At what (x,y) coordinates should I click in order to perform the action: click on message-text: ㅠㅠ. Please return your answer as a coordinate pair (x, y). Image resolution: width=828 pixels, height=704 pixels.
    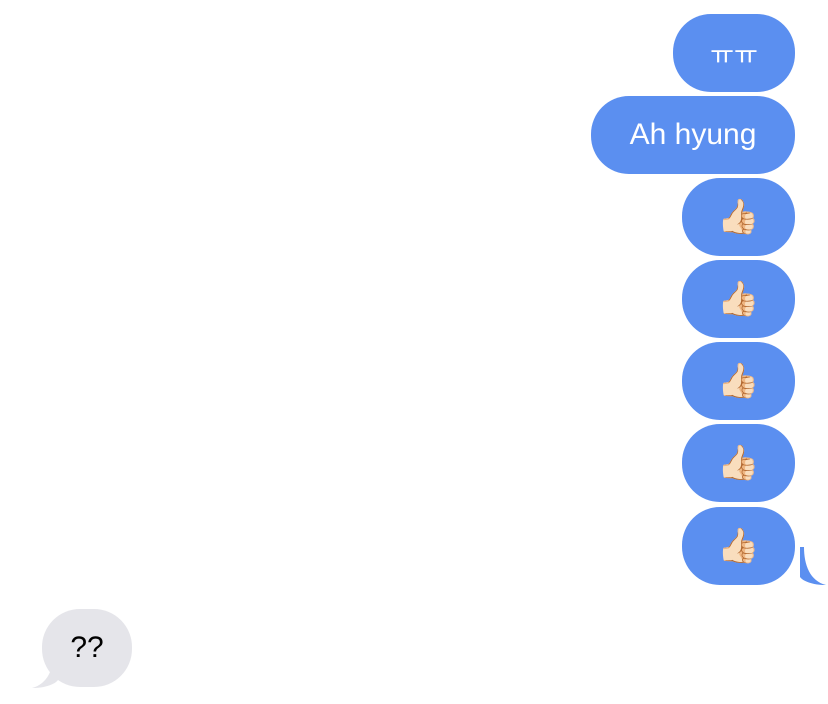
    Looking at the image, I should click on (734, 54).